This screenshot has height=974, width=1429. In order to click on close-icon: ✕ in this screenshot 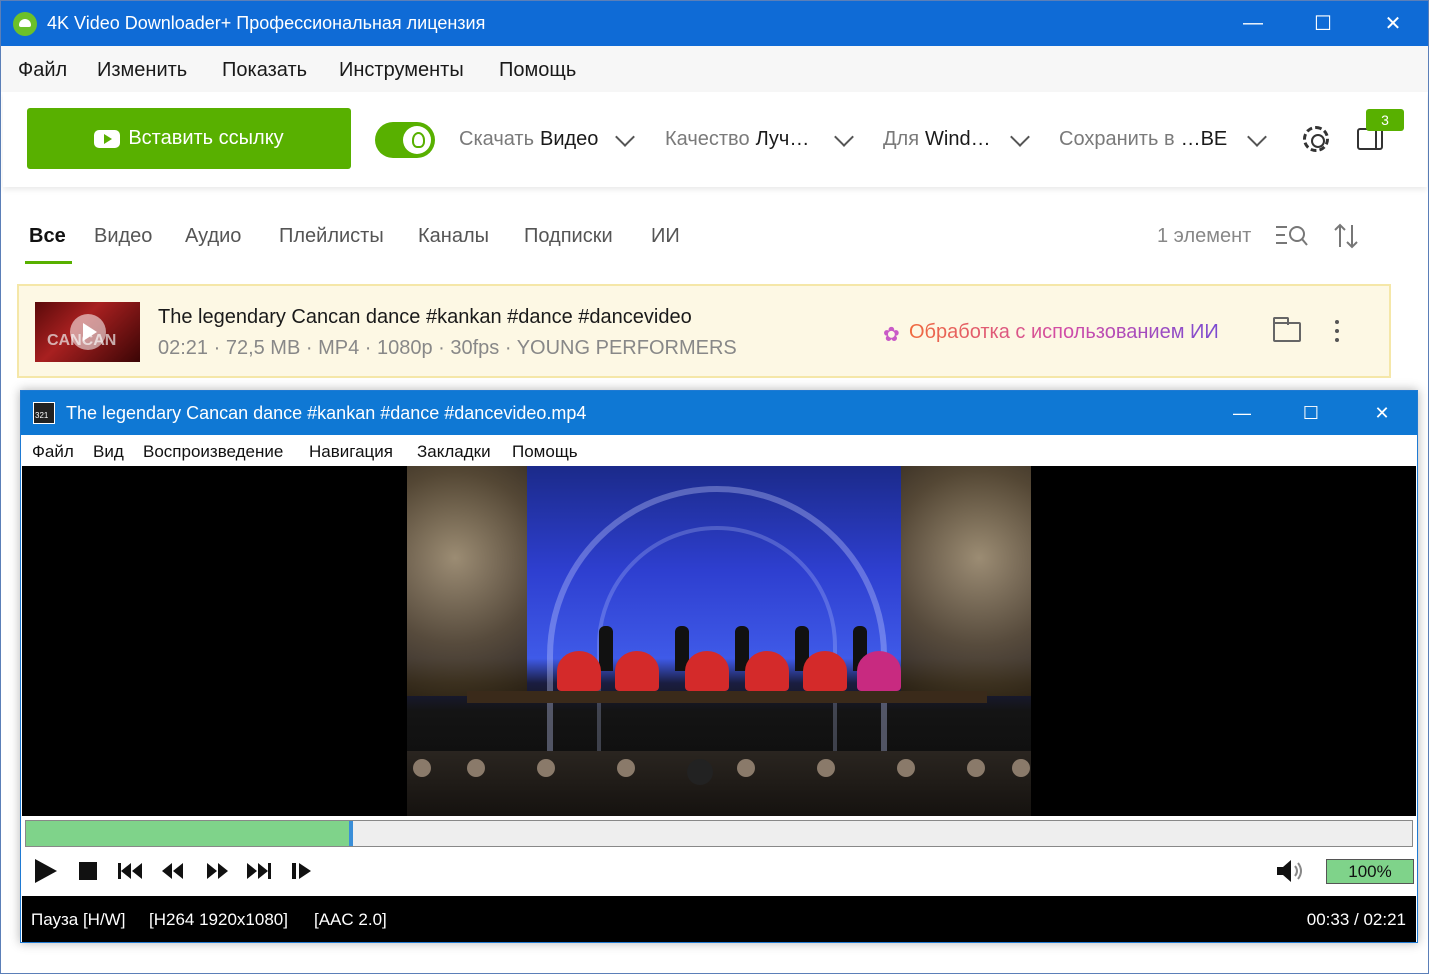, I will do `click(1393, 23)`.